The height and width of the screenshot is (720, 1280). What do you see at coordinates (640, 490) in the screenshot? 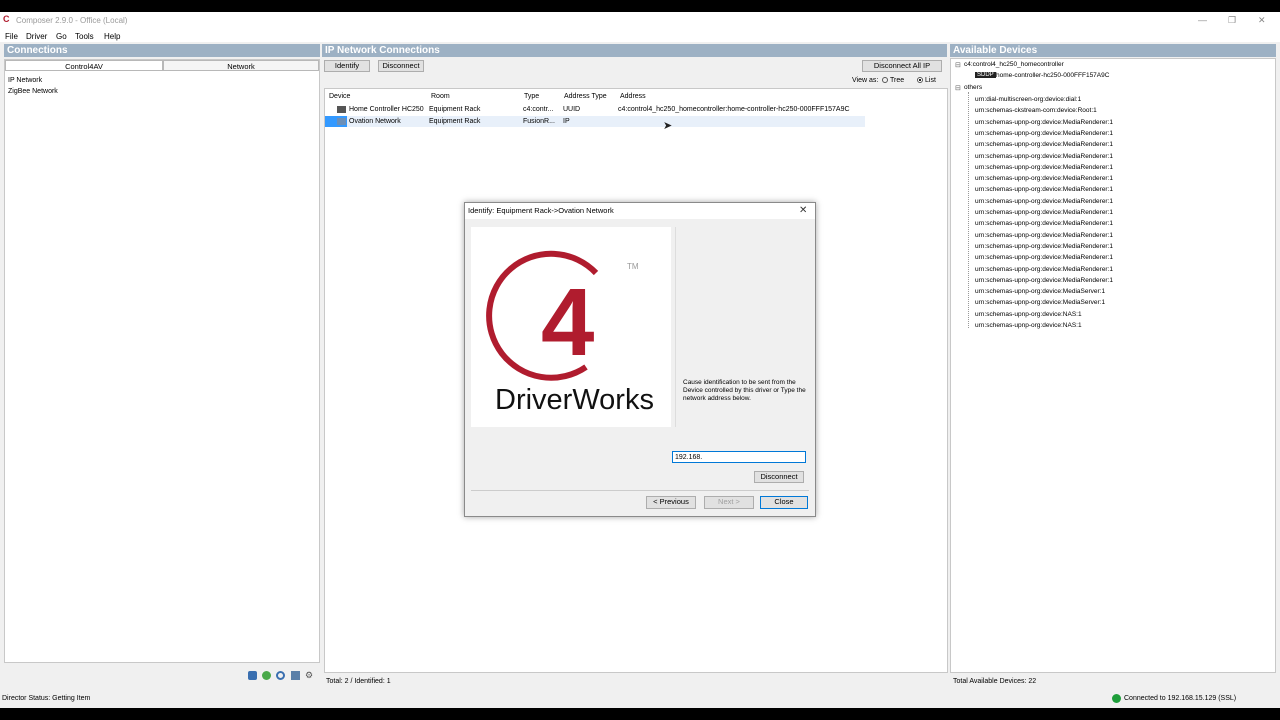
I see `dialog-divider` at bounding box center [640, 490].